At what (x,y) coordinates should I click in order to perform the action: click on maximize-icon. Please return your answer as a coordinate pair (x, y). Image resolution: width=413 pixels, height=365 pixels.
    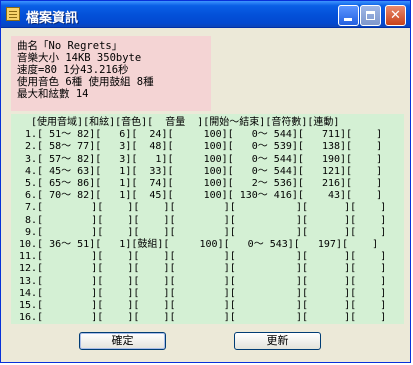
    Looking at the image, I should click on (370, 15).